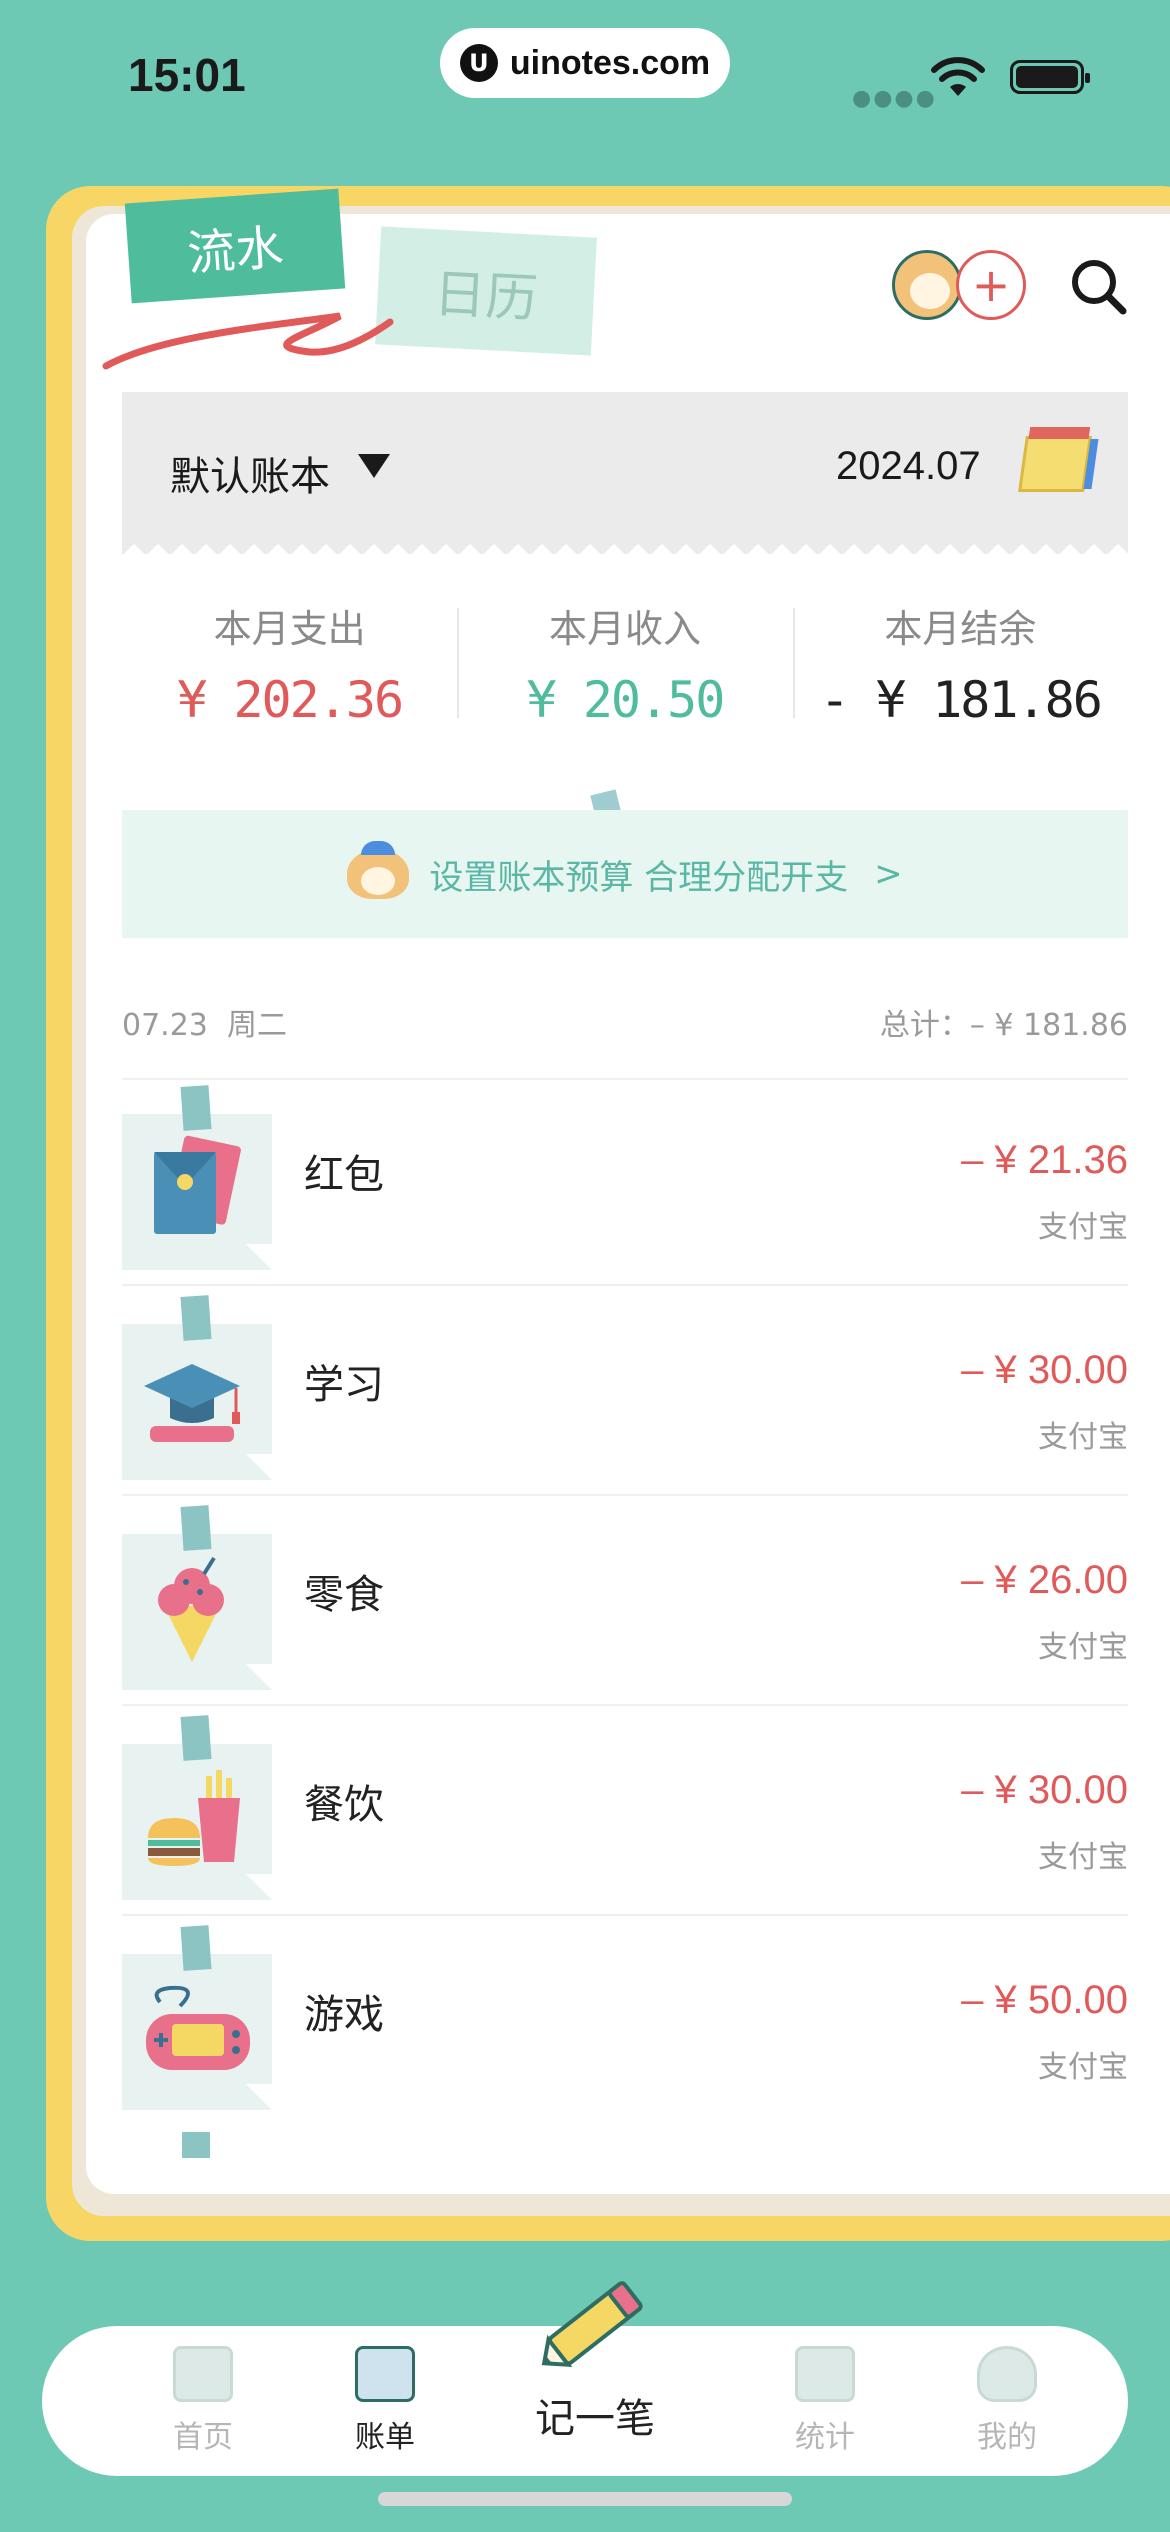  Describe the element at coordinates (991, 285) in the screenshot. I see `add-button: +` at that location.